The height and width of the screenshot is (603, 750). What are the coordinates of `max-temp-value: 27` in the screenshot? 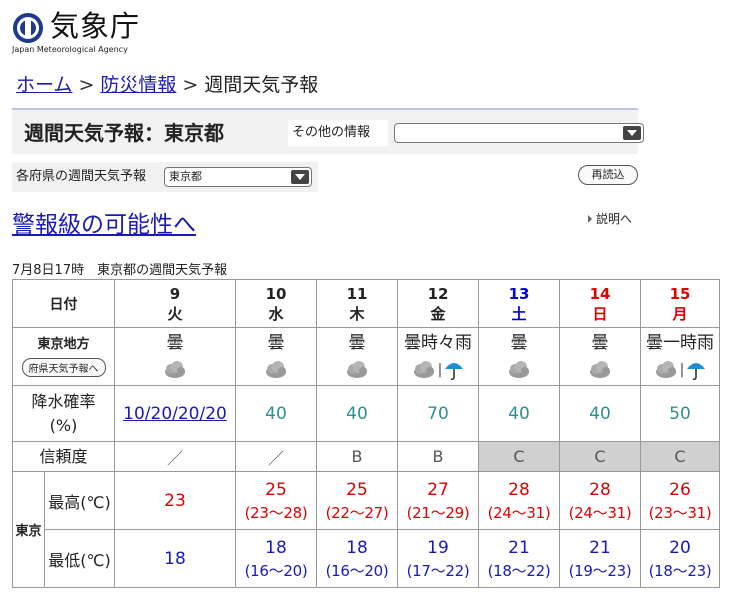 It's located at (438, 489).